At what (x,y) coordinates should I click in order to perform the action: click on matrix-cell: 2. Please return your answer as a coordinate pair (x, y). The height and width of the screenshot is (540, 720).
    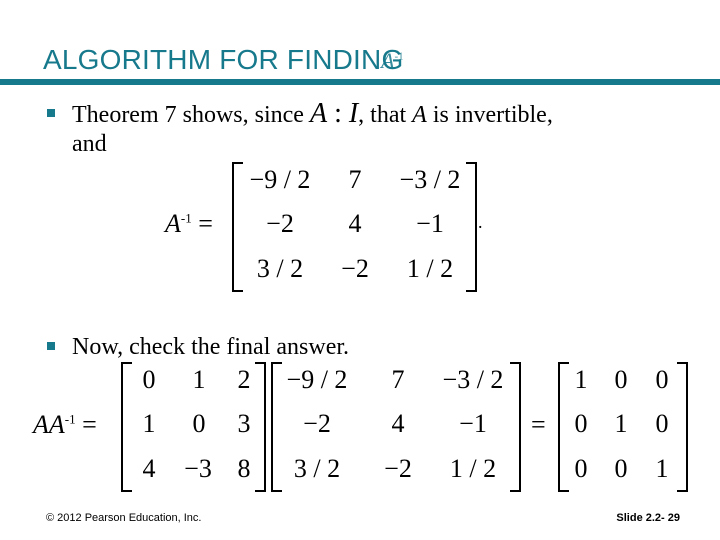
    Looking at the image, I should click on (244, 379).